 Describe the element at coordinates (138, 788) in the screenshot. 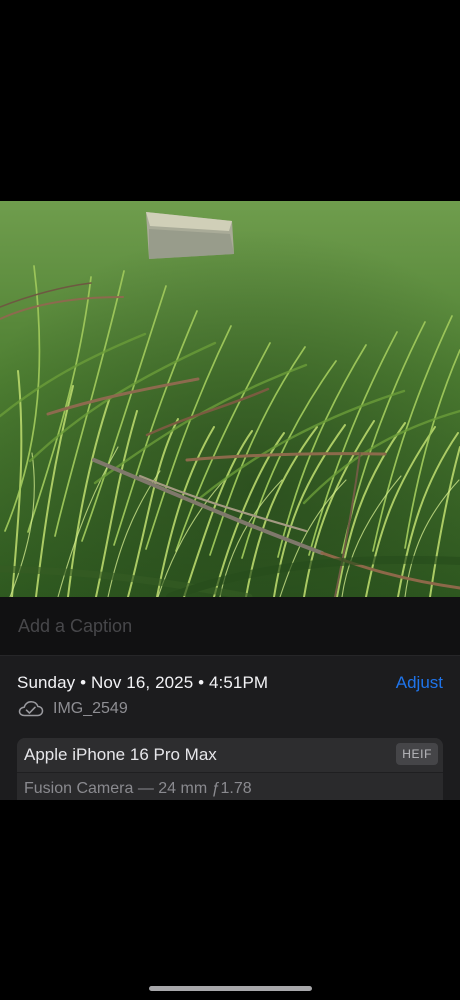

I see `camera-lens-info: Fusion Camera — 24 mm ƒ1.78` at that location.